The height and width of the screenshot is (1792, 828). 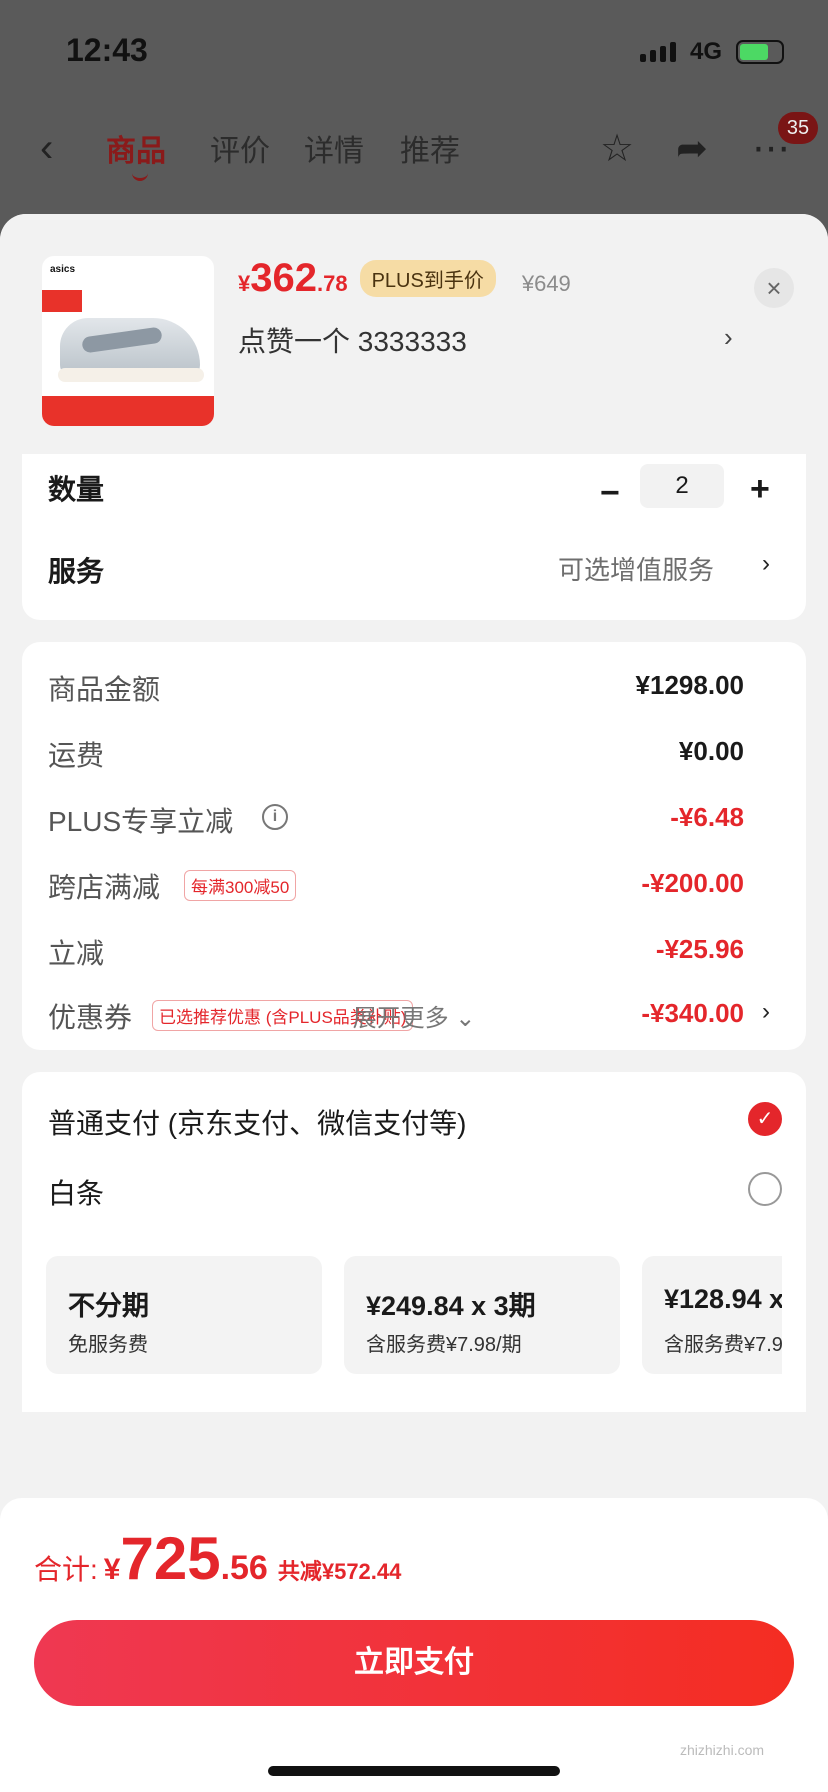 What do you see at coordinates (76, 1192) in the screenshot?
I see `payment-baitiao-label: 白条` at bounding box center [76, 1192].